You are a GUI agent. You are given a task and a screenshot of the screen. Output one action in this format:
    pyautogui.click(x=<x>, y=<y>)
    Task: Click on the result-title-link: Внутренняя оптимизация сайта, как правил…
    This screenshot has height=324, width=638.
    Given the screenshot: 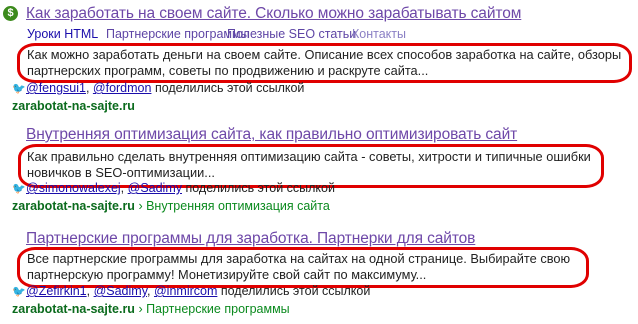 What is the action you would take?
    pyautogui.click(x=271, y=135)
    